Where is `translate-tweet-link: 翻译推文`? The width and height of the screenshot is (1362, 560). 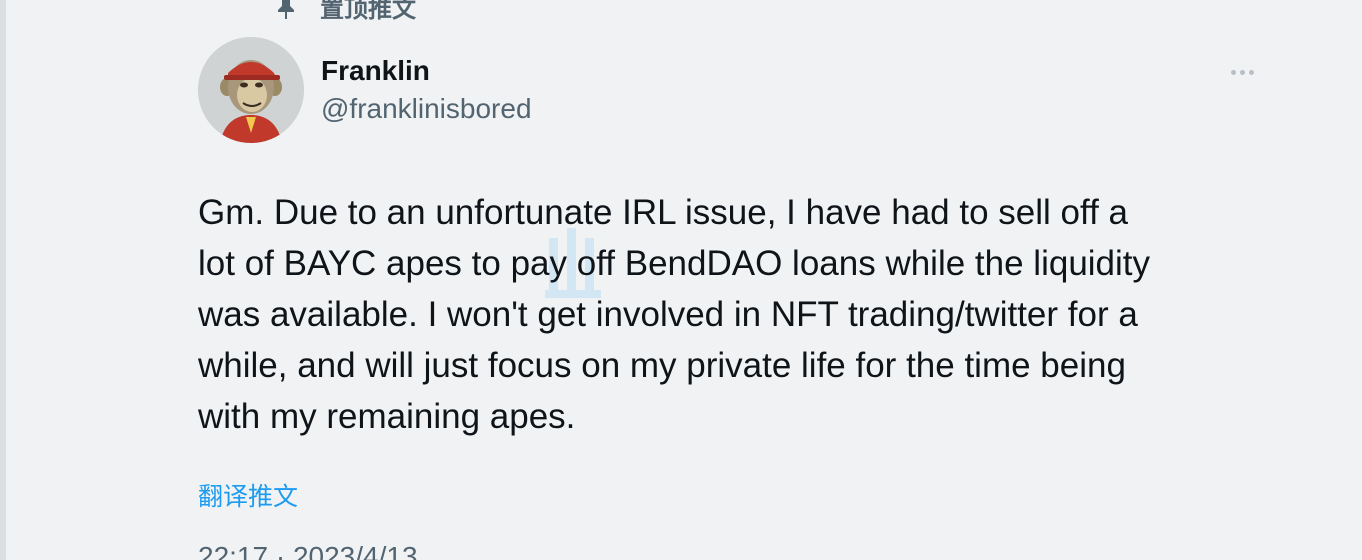 translate-tweet-link: 翻译推文 is located at coordinates (248, 497).